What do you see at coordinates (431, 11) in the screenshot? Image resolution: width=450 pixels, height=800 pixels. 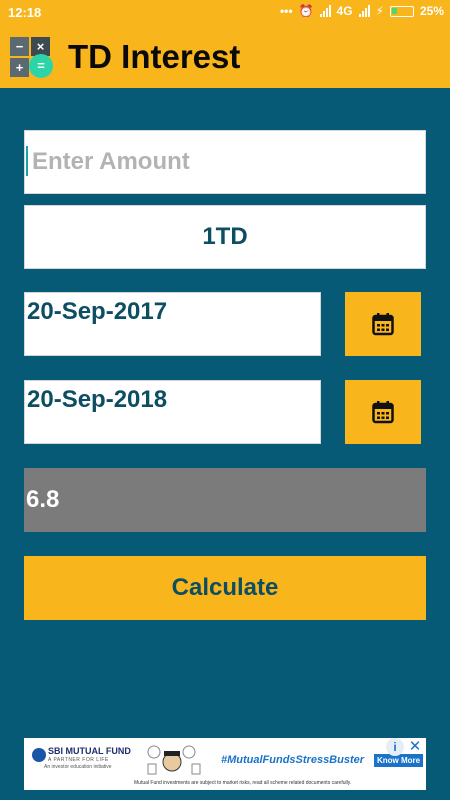 I see `battery-level: 25%` at bounding box center [431, 11].